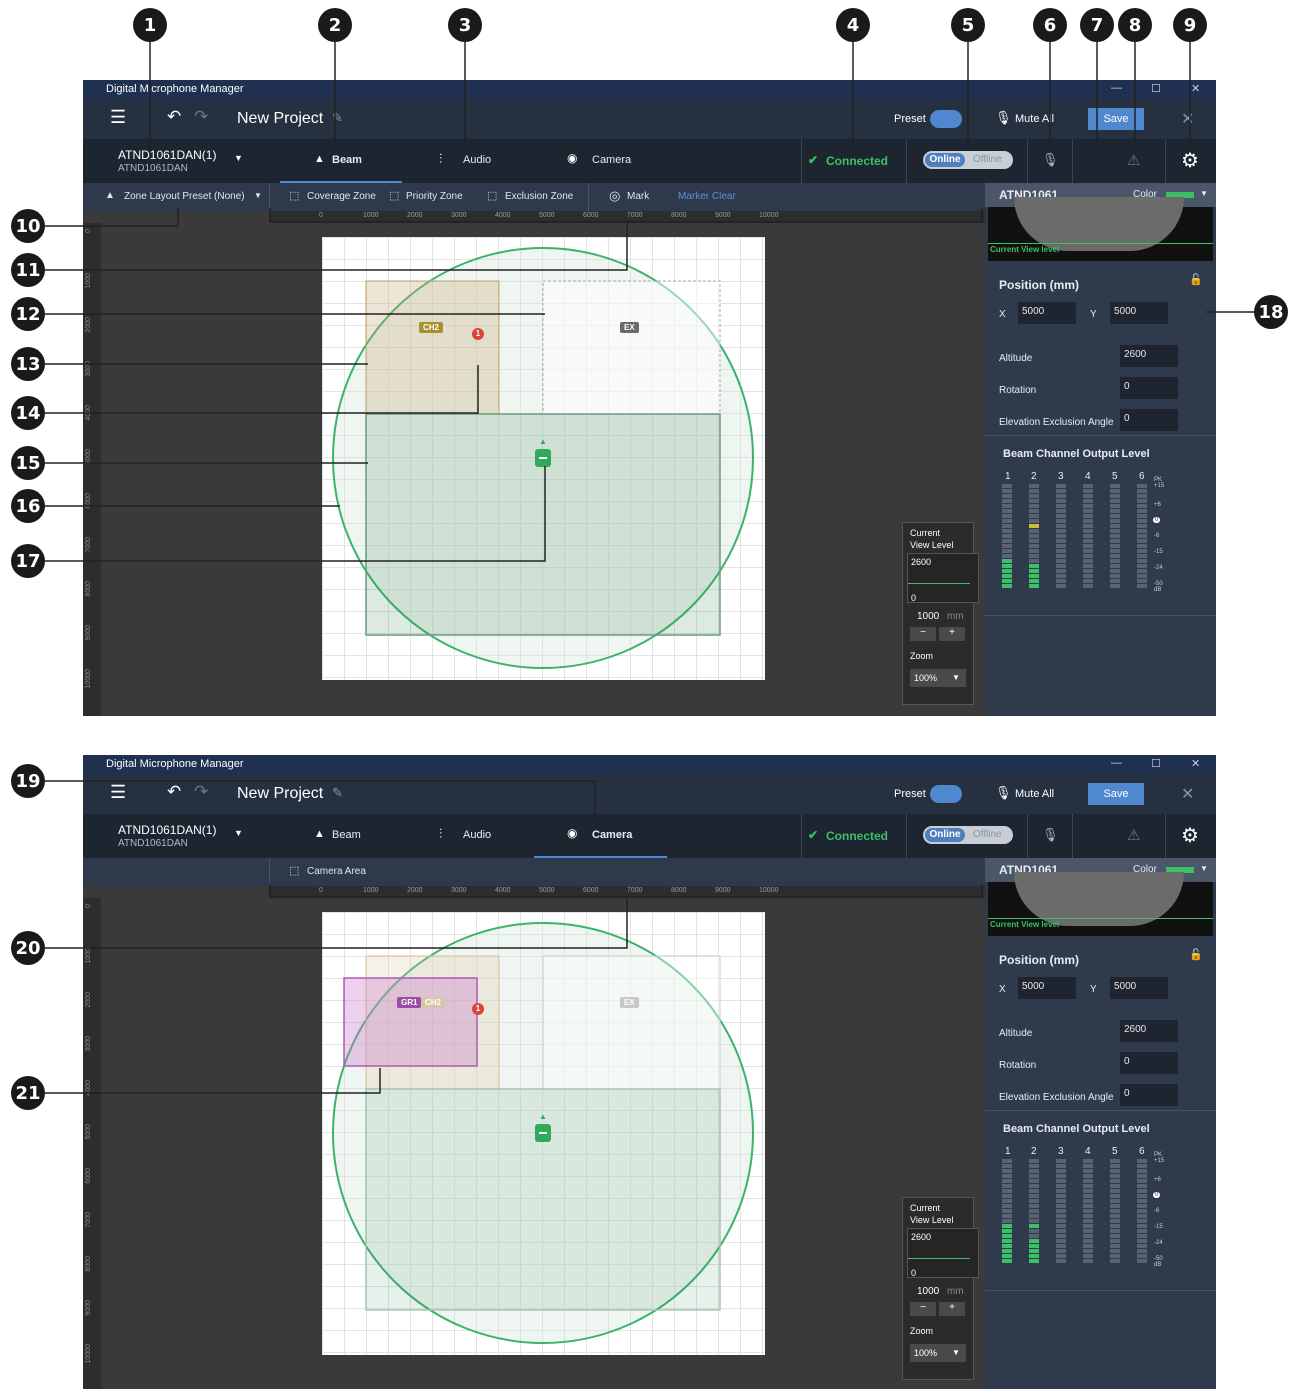 The image size is (1297, 1389). Describe the element at coordinates (1156, 88) in the screenshot. I see `maximize-icon: ☐` at that location.